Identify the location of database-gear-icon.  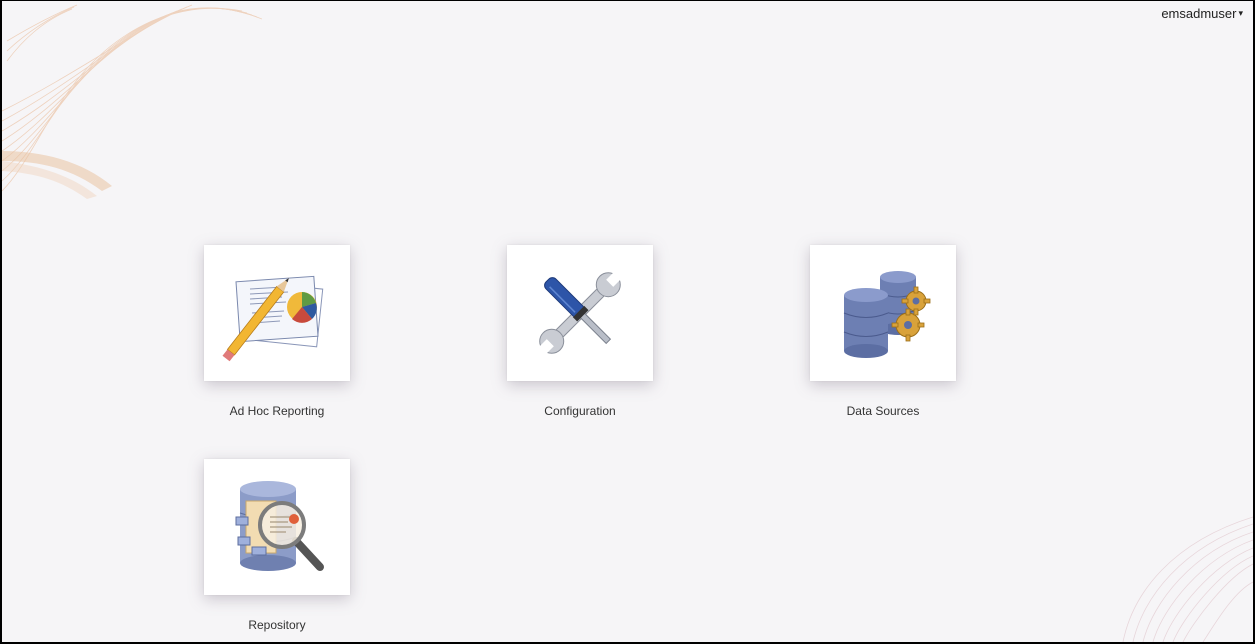
(887, 314).